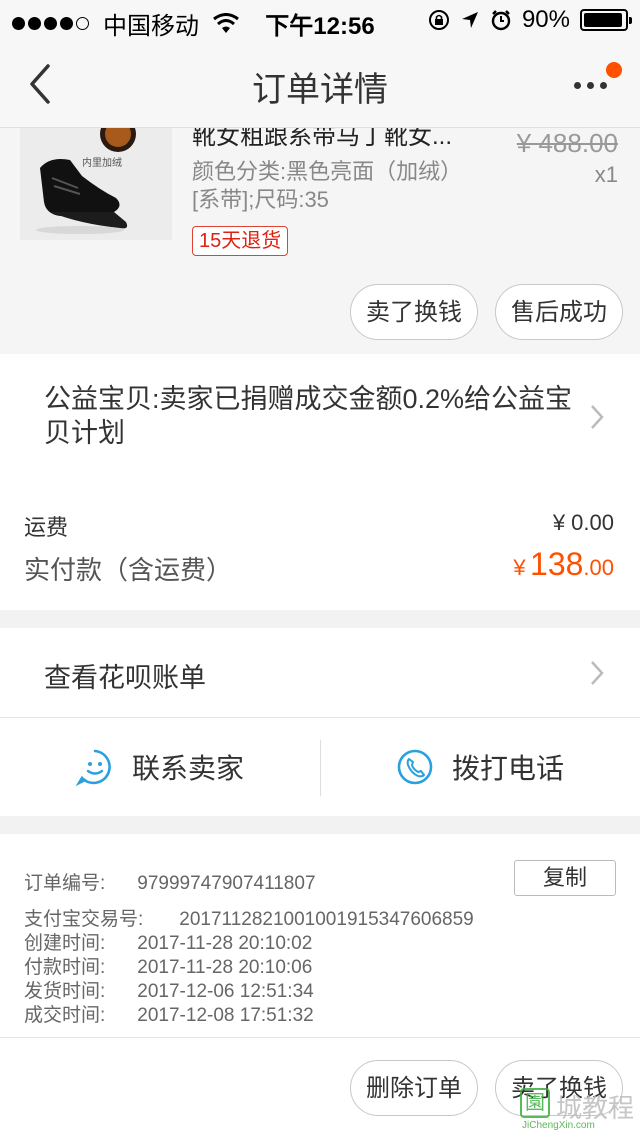  What do you see at coordinates (414, 1088) in the screenshot?
I see `delete-order-button: 删除订单` at bounding box center [414, 1088].